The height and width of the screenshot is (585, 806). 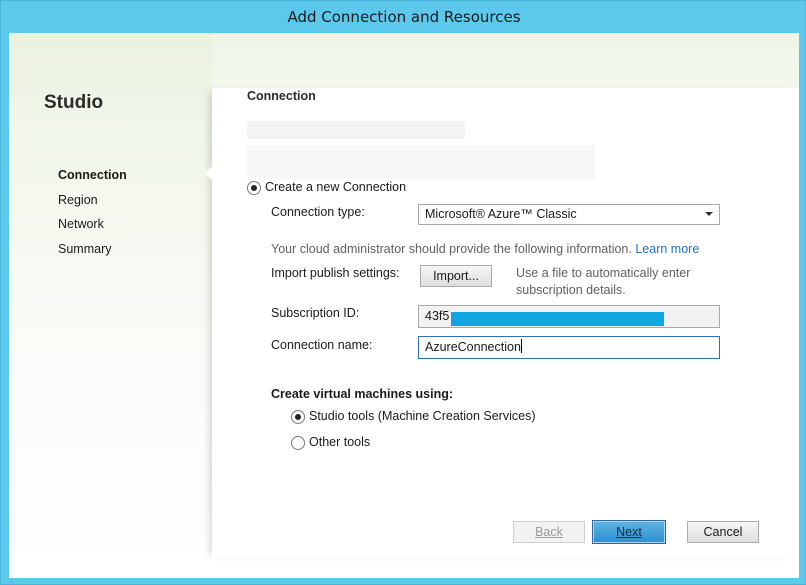 What do you see at coordinates (501, 214) in the screenshot?
I see `connection-type-value: Microsoft® Azure™ Classic` at bounding box center [501, 214].